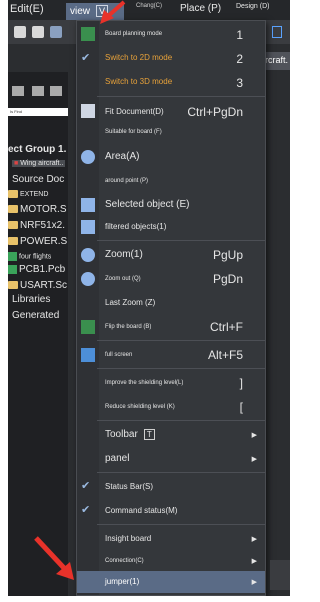 The image size is (320, 602). Describe the element at coordinates (227, 255) in the screenshot. I see `menu-item-shortcut: PgUp` at that location.